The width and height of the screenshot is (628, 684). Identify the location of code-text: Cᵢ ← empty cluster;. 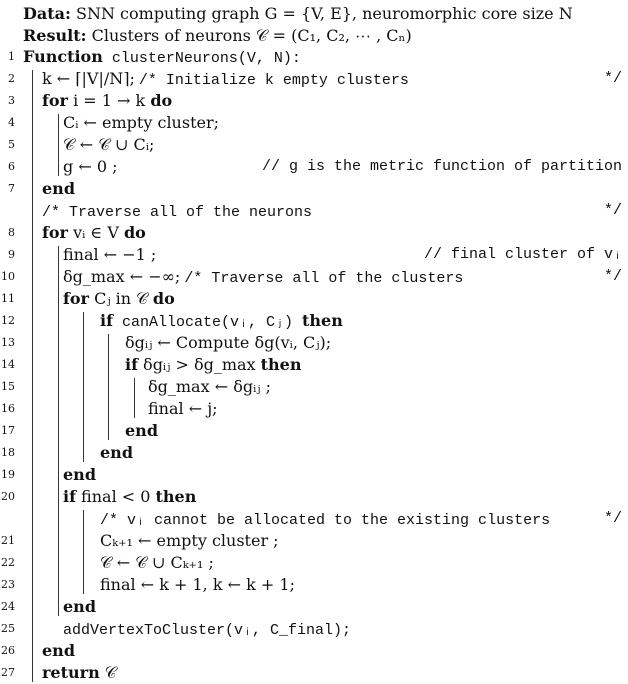
(141, 123).